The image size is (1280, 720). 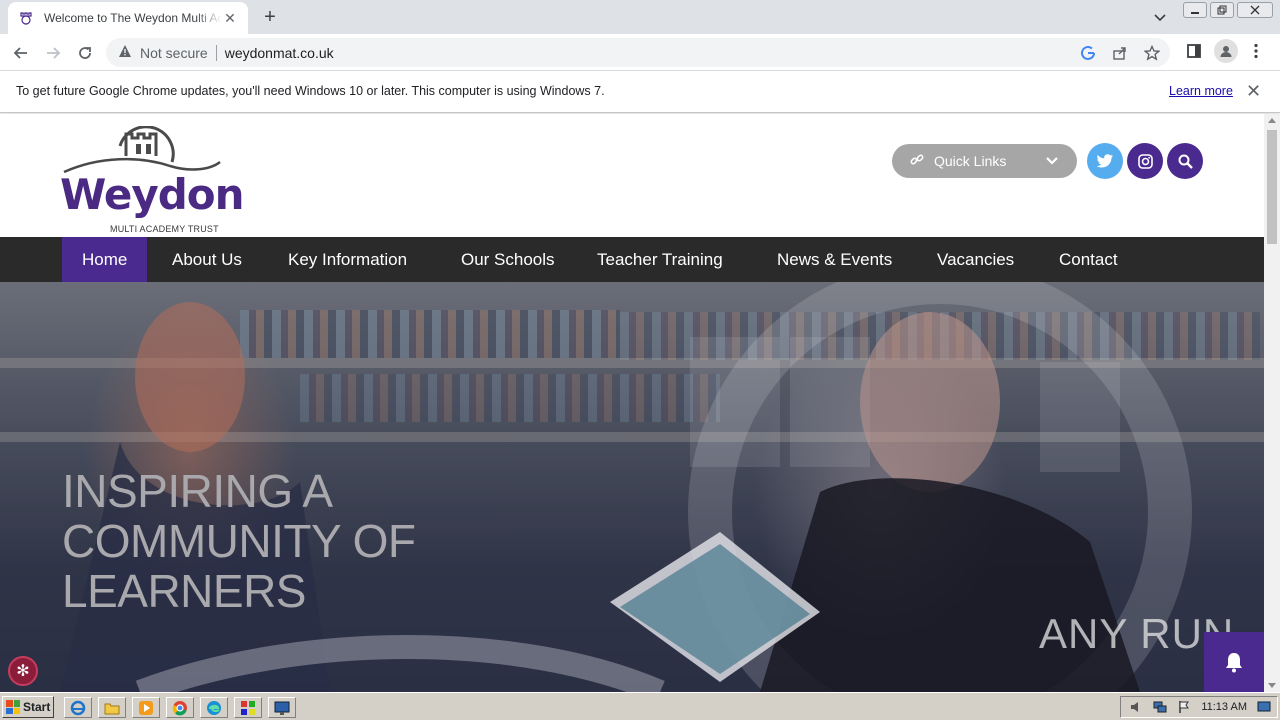 I want to click on reload-icon, so click(x=85, y=53).